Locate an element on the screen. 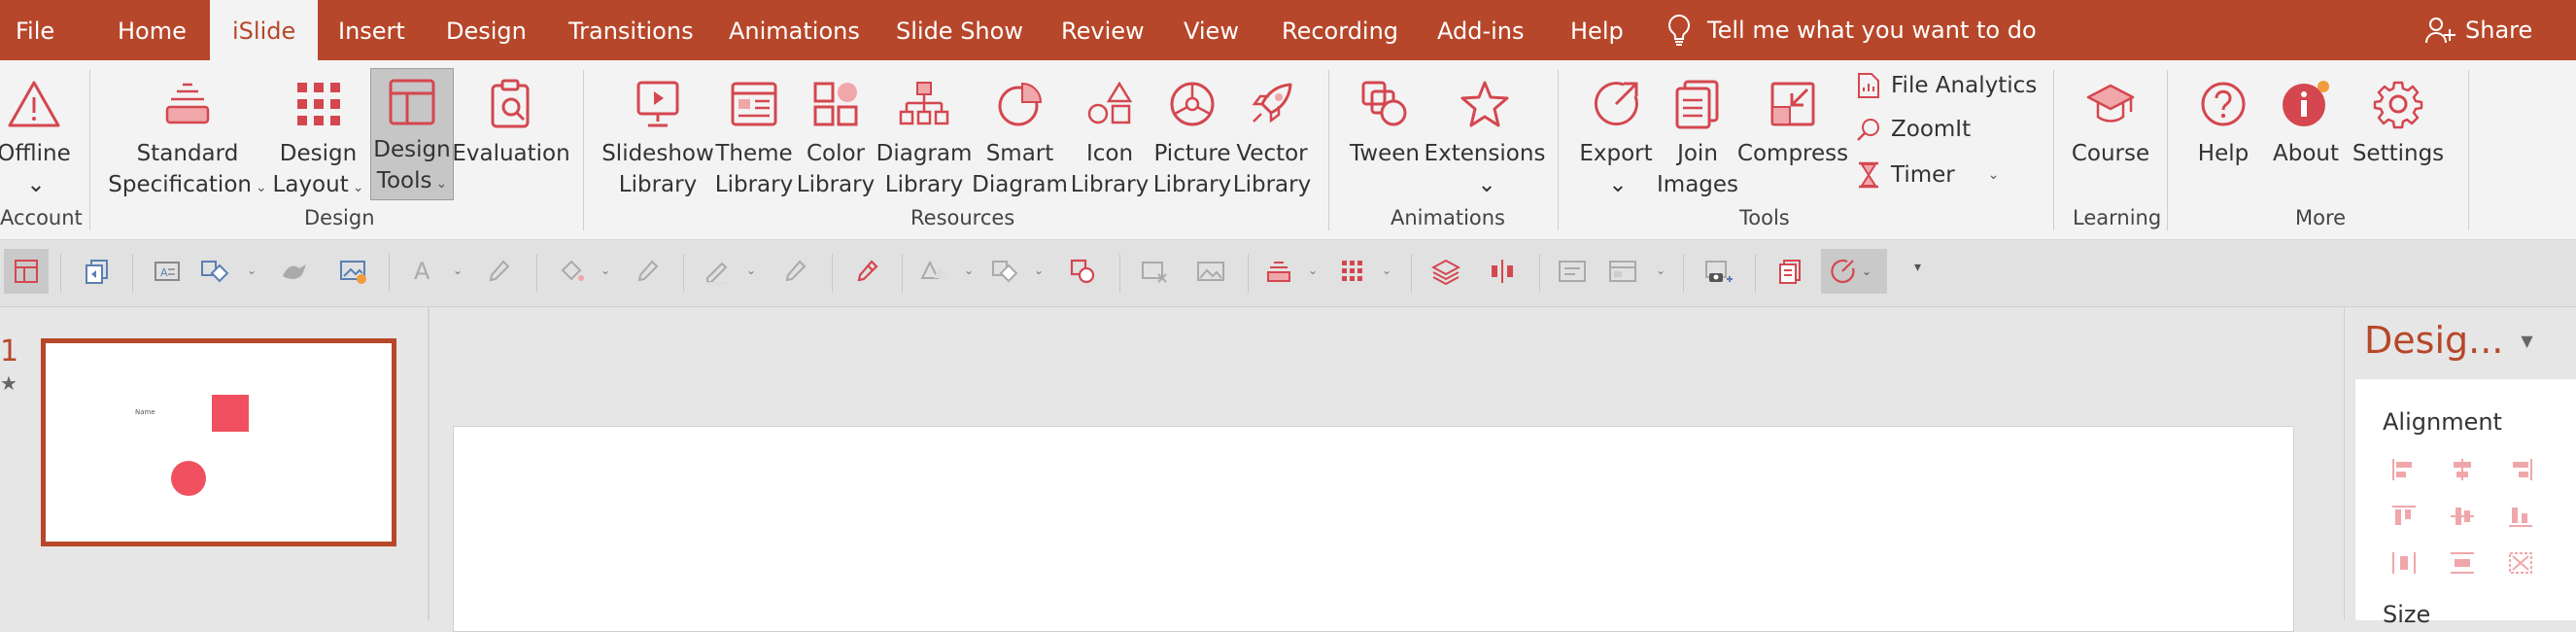 The image size is (2576, 632). match-size-icon is located at coordinates (2520, 563).